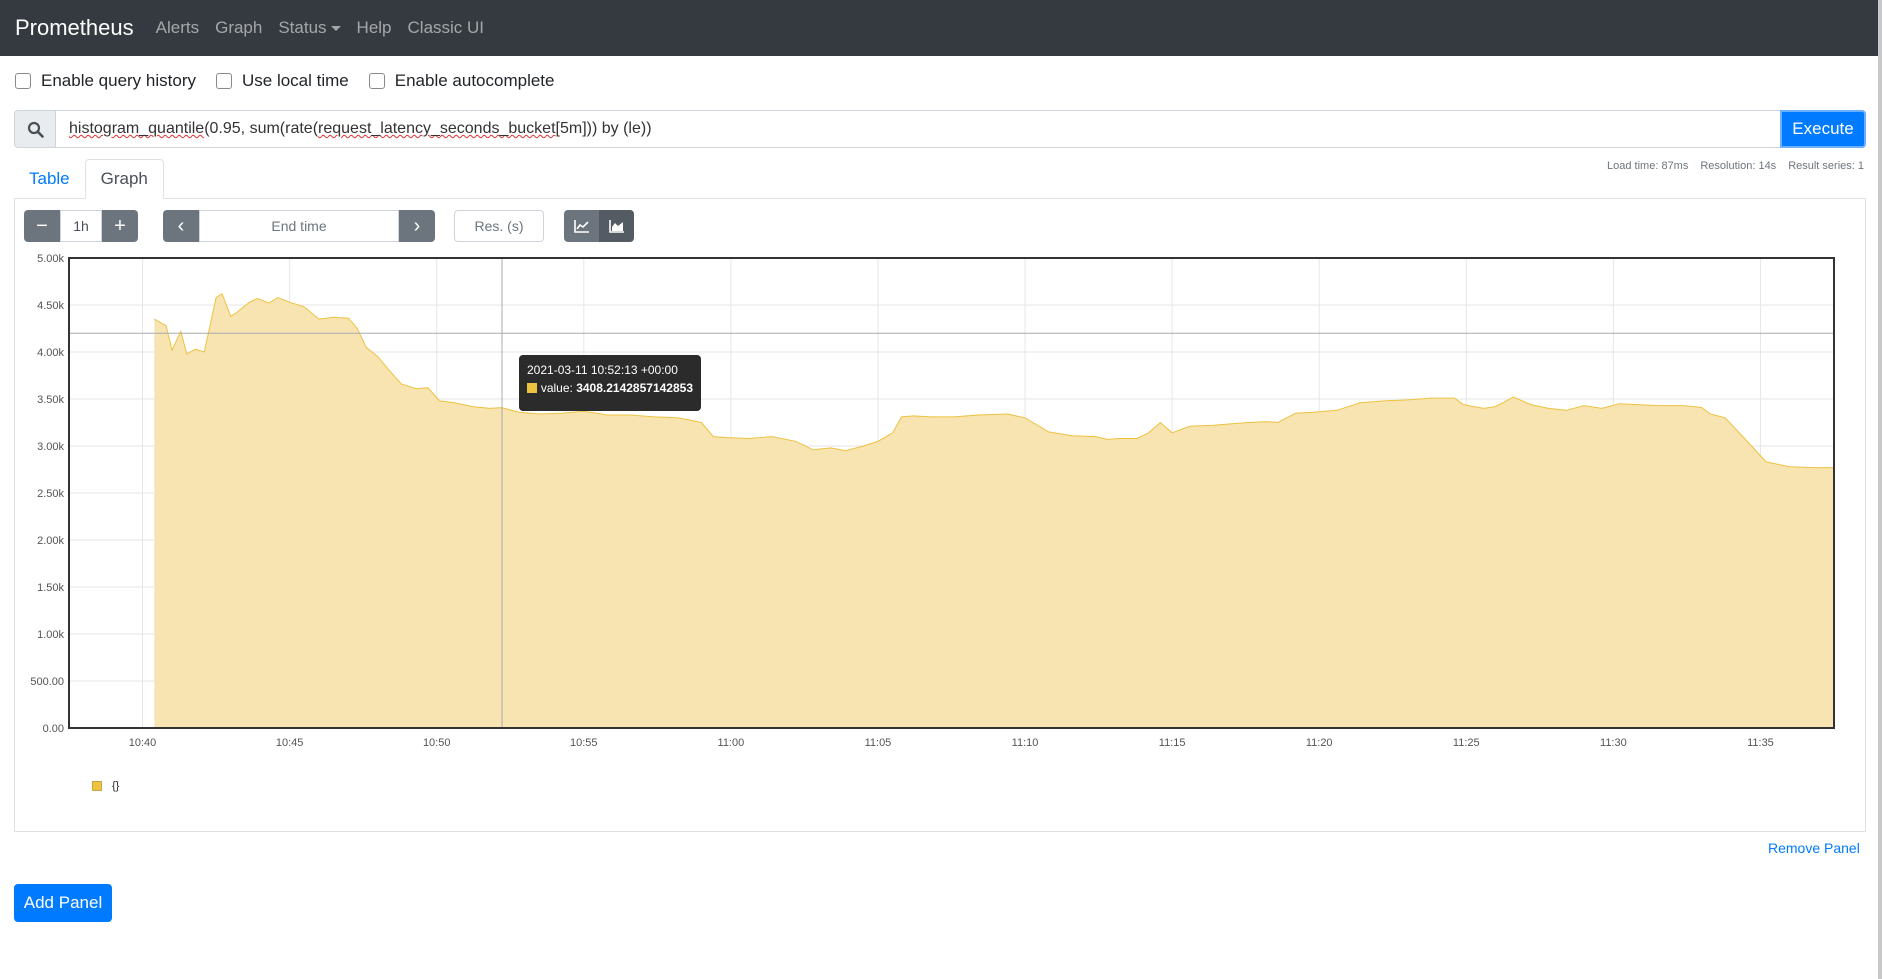 The width and height of the screenshot is (1882, 979). What do you see at coordinates (437, 743) in the screenshot?
I see `x-tick-label: 10:50` at bounding box center [437, 743].